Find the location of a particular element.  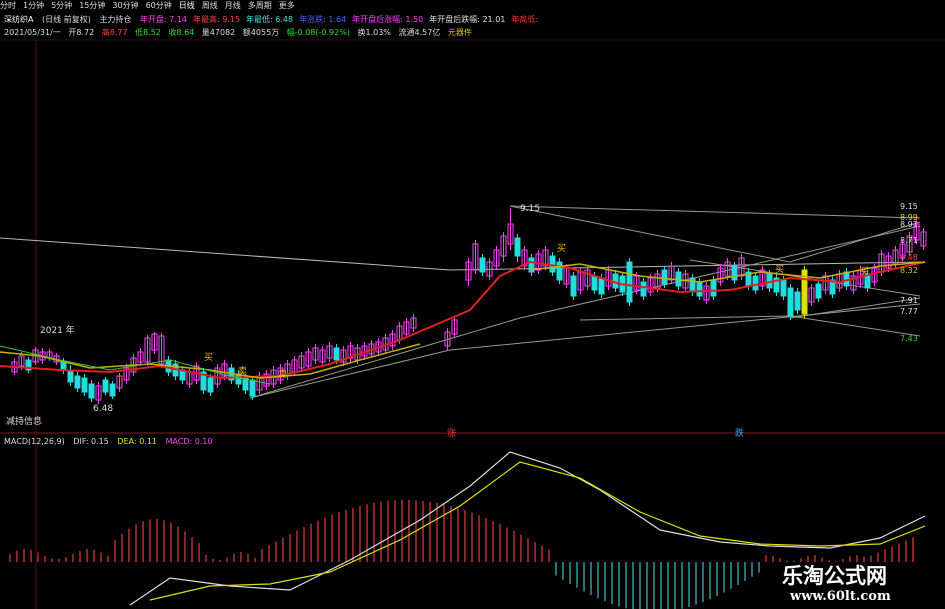

rise-signal: 涨 is located at coordinates (452, 434).